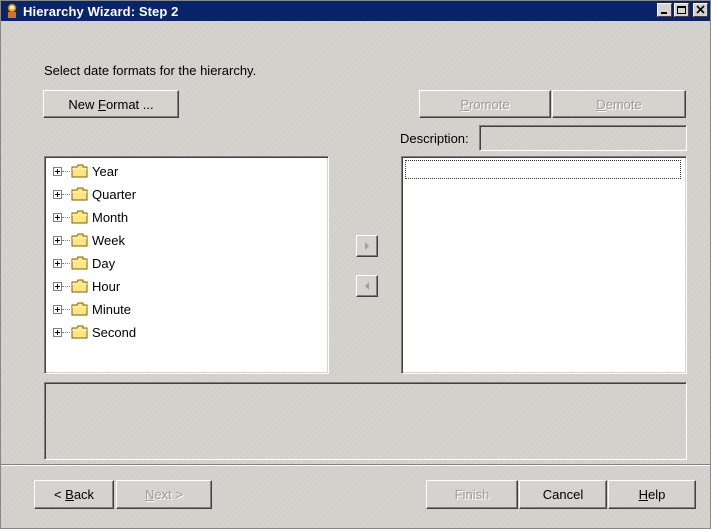 This screenshot has height=529, width=711. Describe the element at coordinates (355, 465) in the screenshot. I see `button-separator` at that location.